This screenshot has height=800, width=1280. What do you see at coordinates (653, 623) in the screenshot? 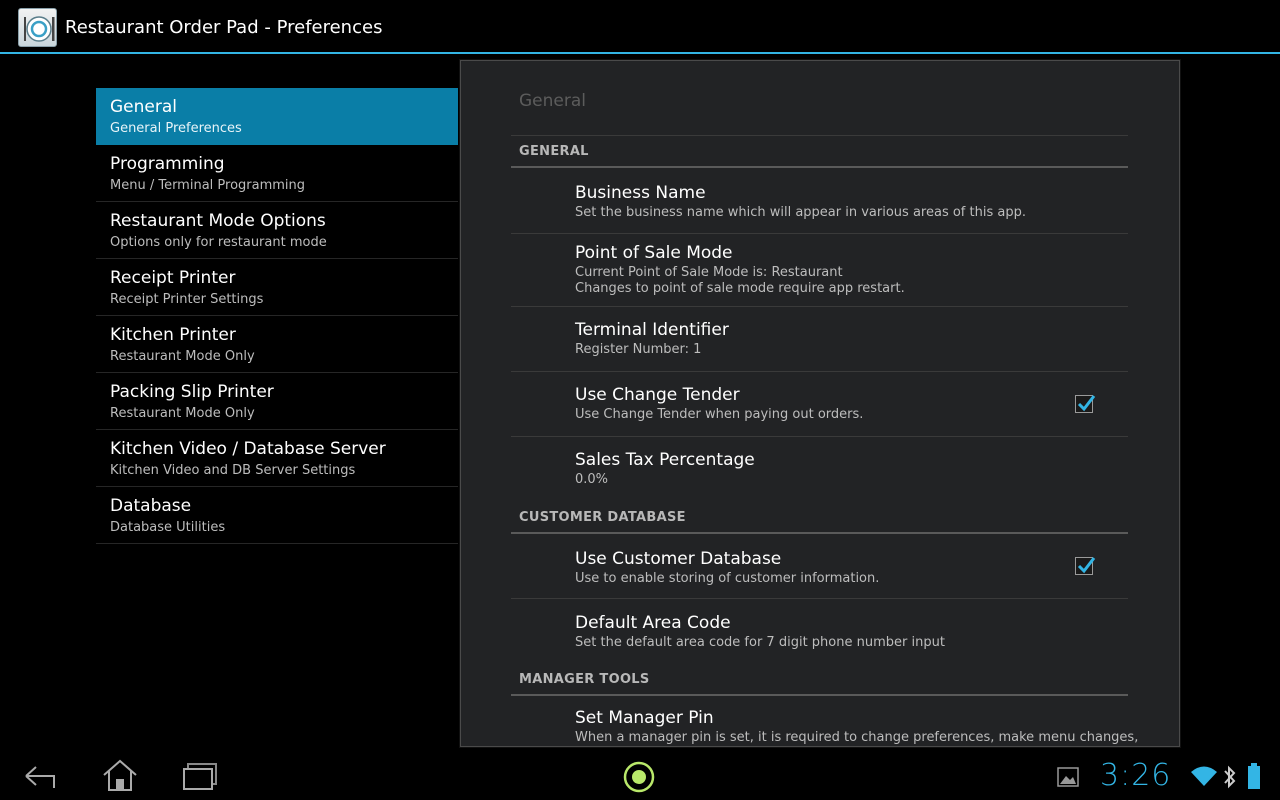
I see `pref-title: Default Area Code` at bounding box center [653, 623].